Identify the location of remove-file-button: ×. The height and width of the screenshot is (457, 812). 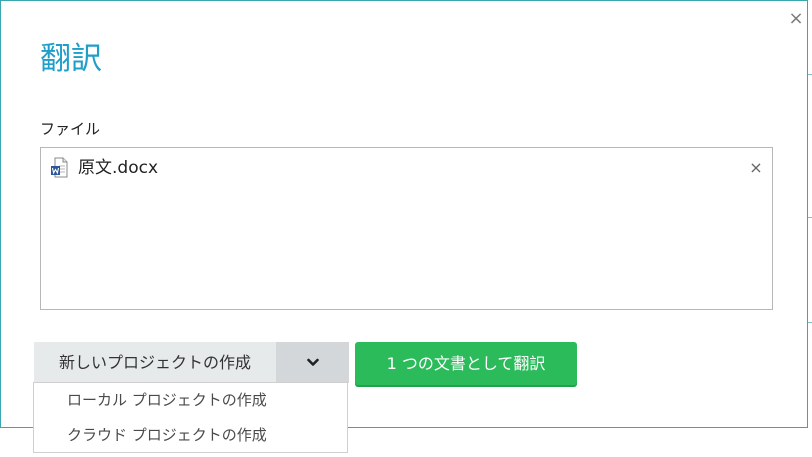
(756, 167).